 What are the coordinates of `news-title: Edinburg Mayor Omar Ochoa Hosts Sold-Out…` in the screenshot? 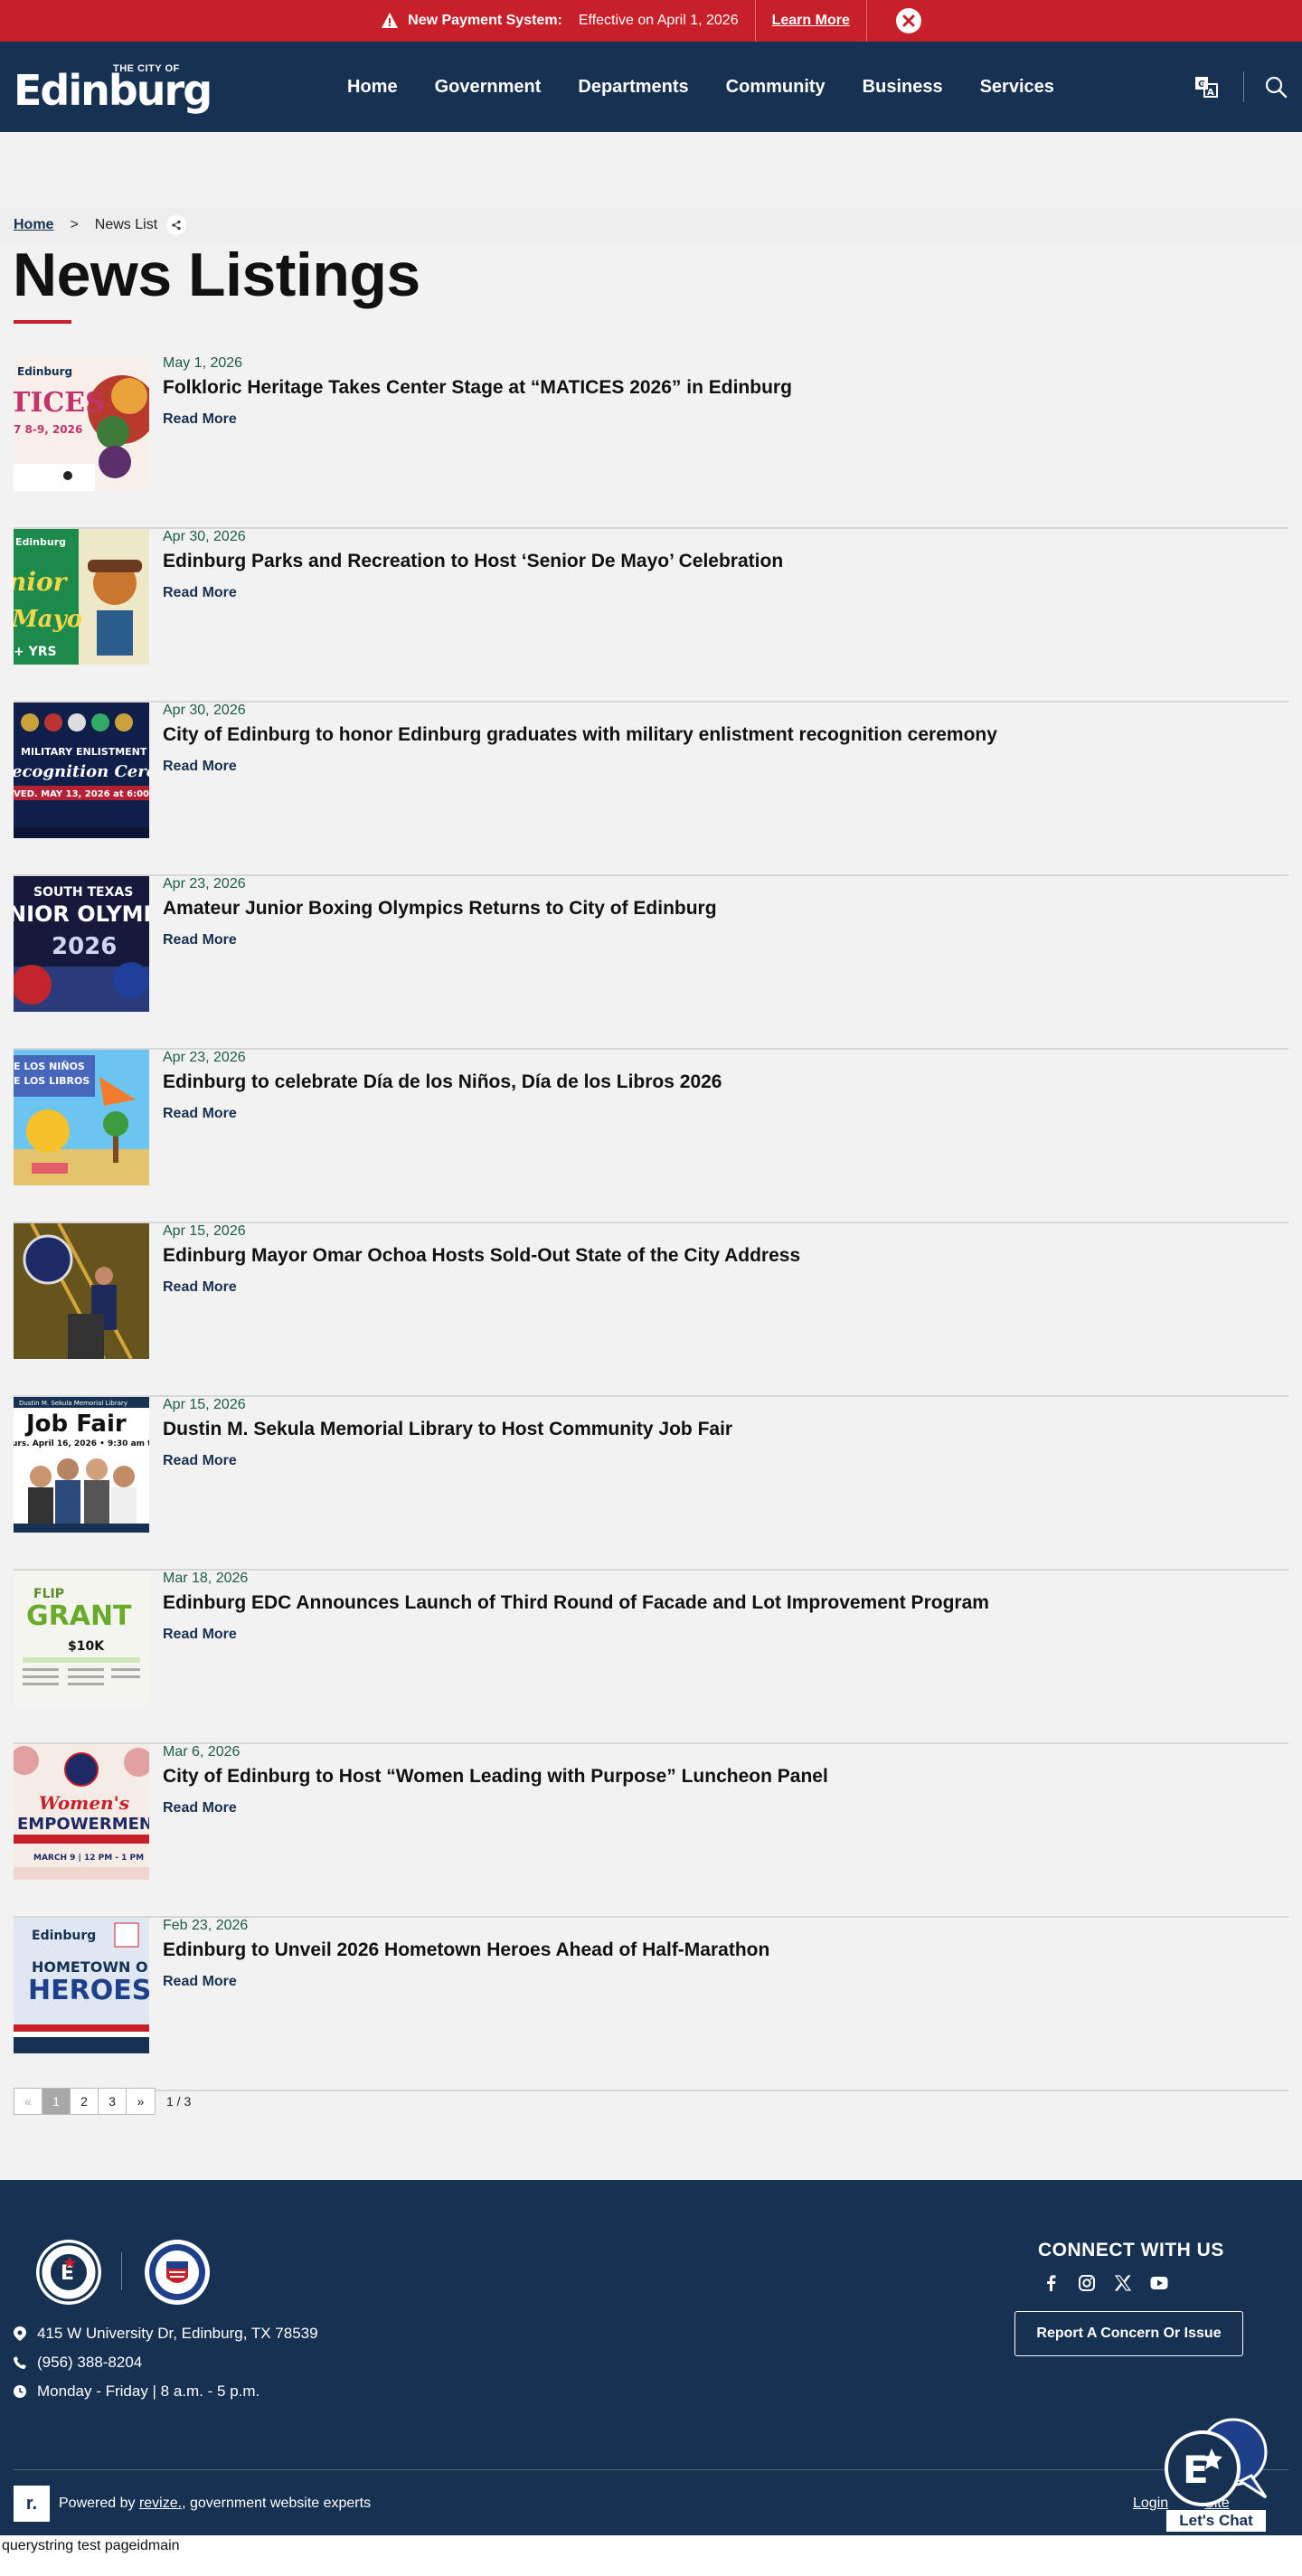 It's located at (482, 1256).